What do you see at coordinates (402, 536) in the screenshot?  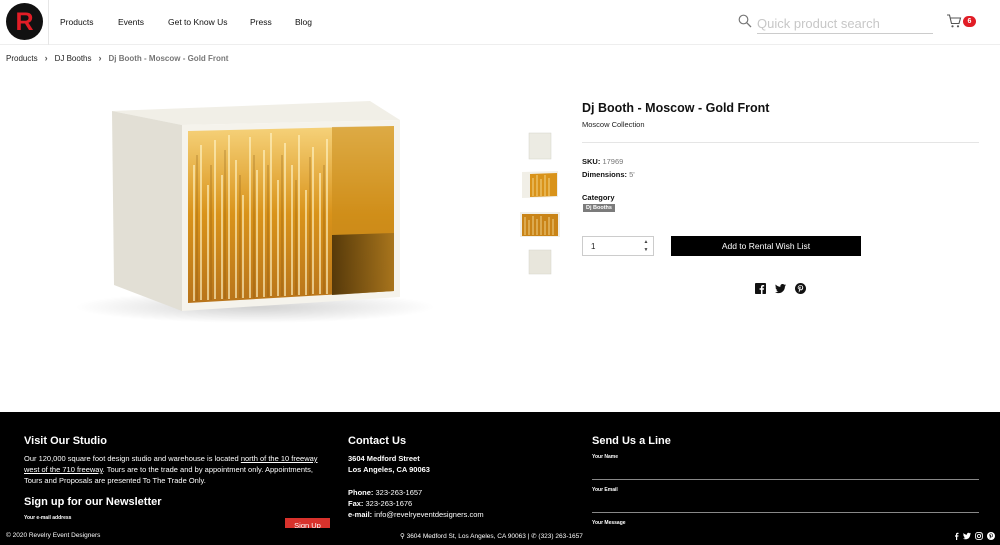 I see `map-pin-icon: ⚲` at bounding box center [402, 536].